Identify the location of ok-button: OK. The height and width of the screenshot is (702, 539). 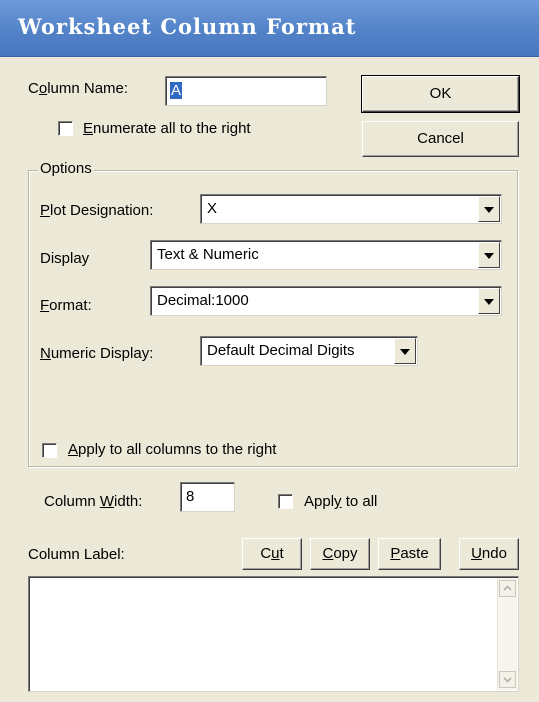
(440, 94).